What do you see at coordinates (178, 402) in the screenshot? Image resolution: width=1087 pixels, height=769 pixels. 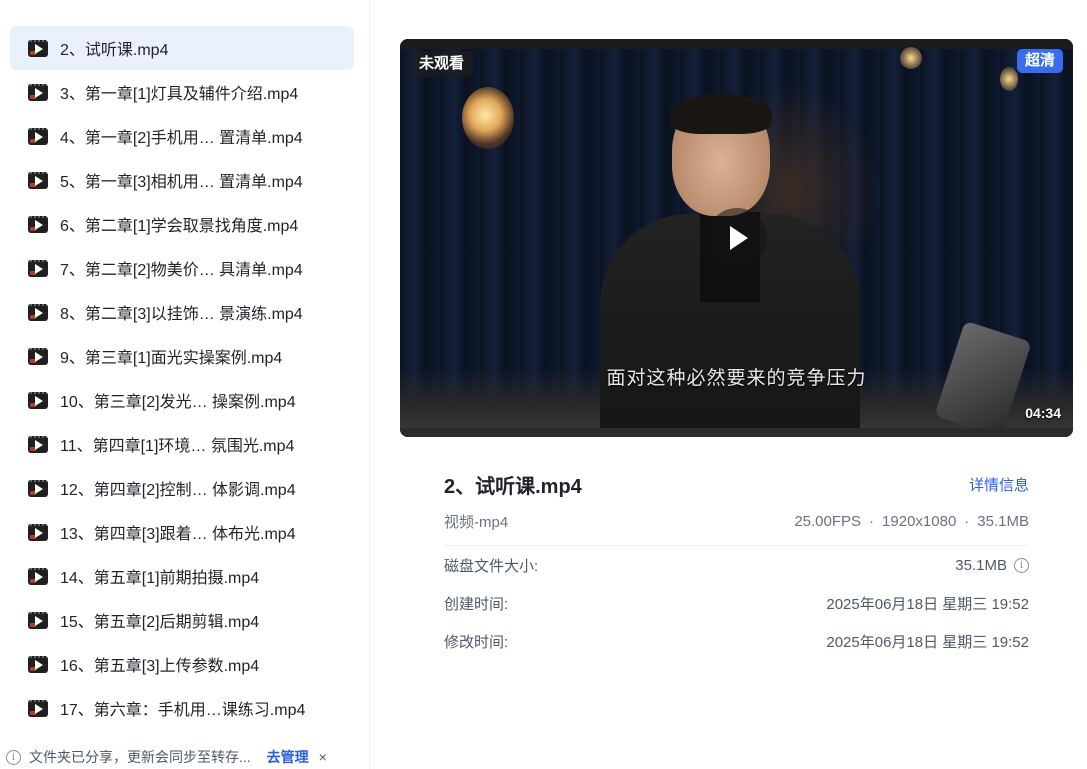 I see `file-name: 10、第三章[2]发光… 操案例.mp4` at bounding box center [178, 402].